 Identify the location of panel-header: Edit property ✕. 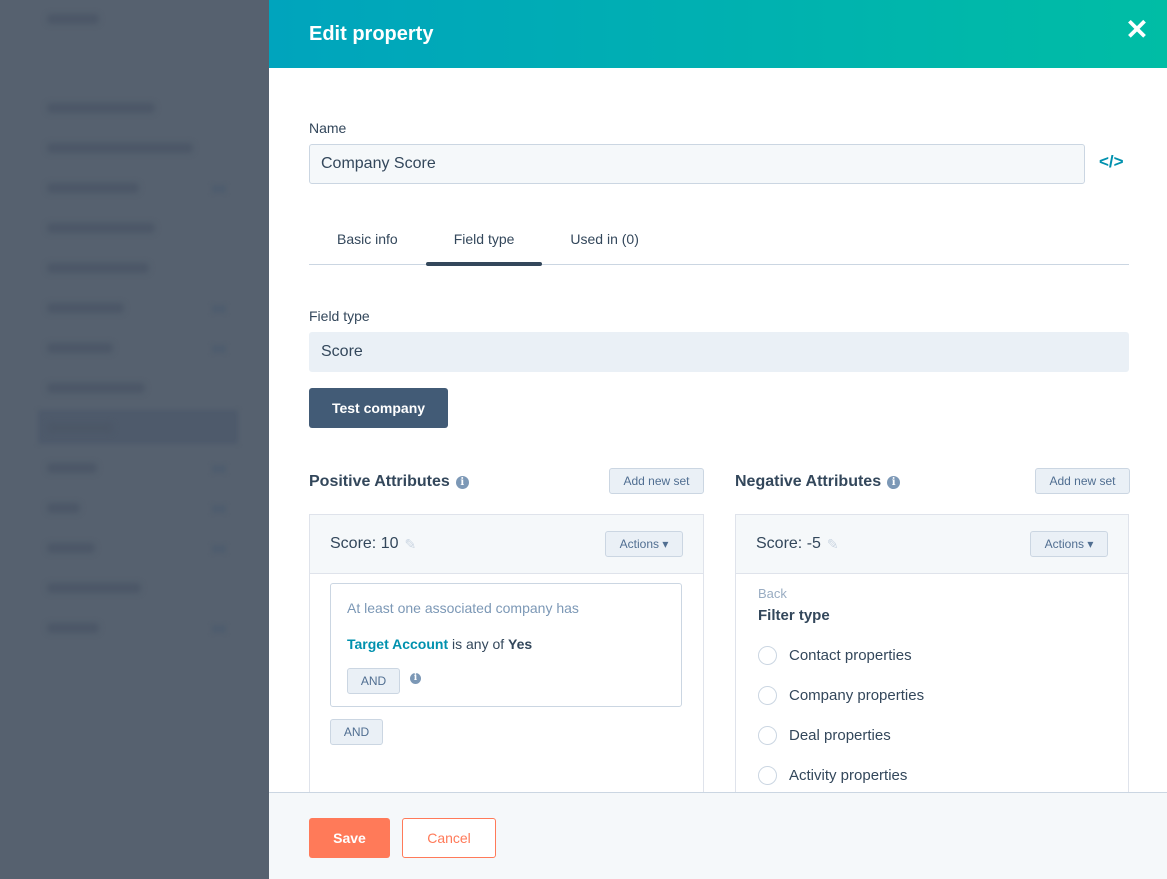
(718, 34).